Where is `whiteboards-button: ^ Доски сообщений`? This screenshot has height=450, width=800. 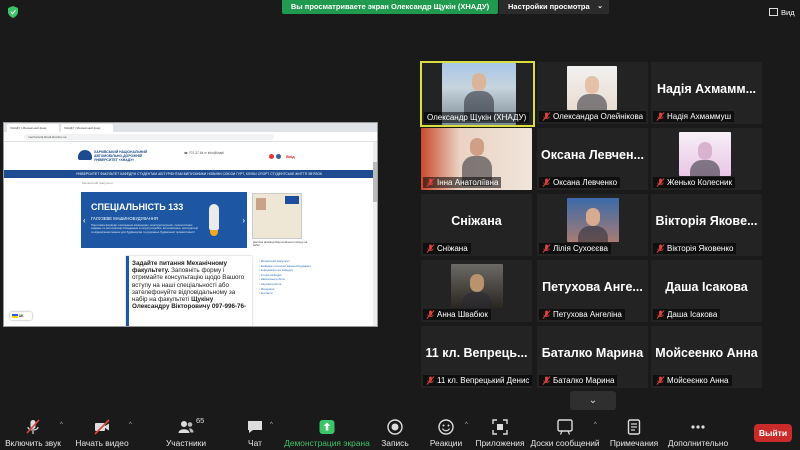 whiteboards-button: ^ Доски сообщений is located at coordinates (565, 431).